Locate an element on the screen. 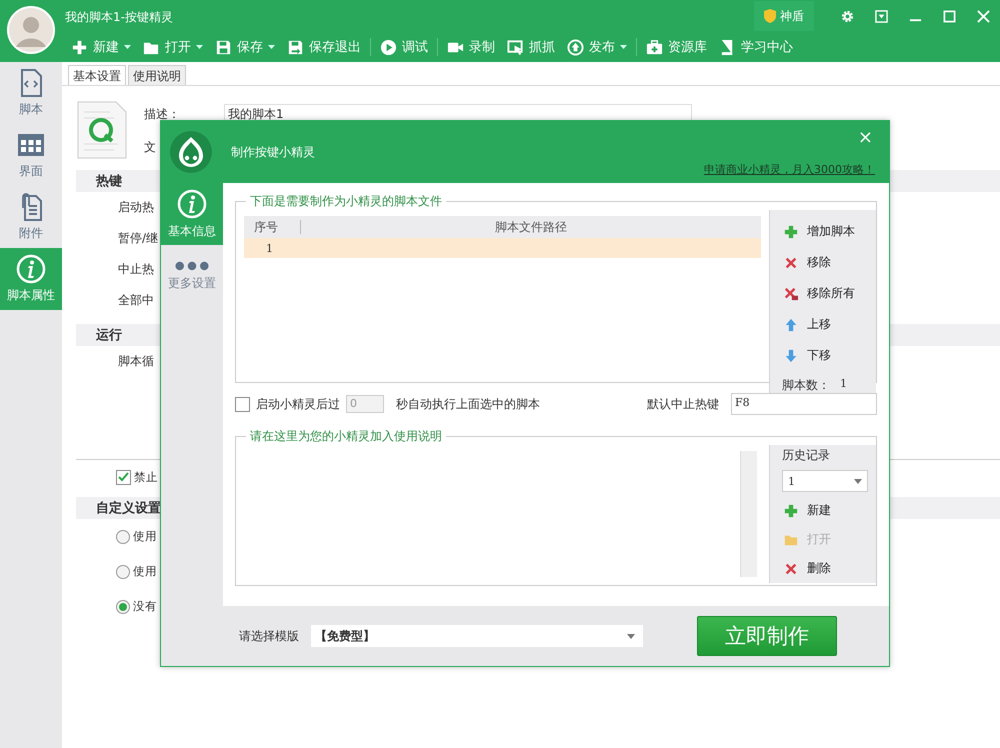 The image size is (1000, 748). toolbar-button: 新建 is located at coordinates (101, 47).